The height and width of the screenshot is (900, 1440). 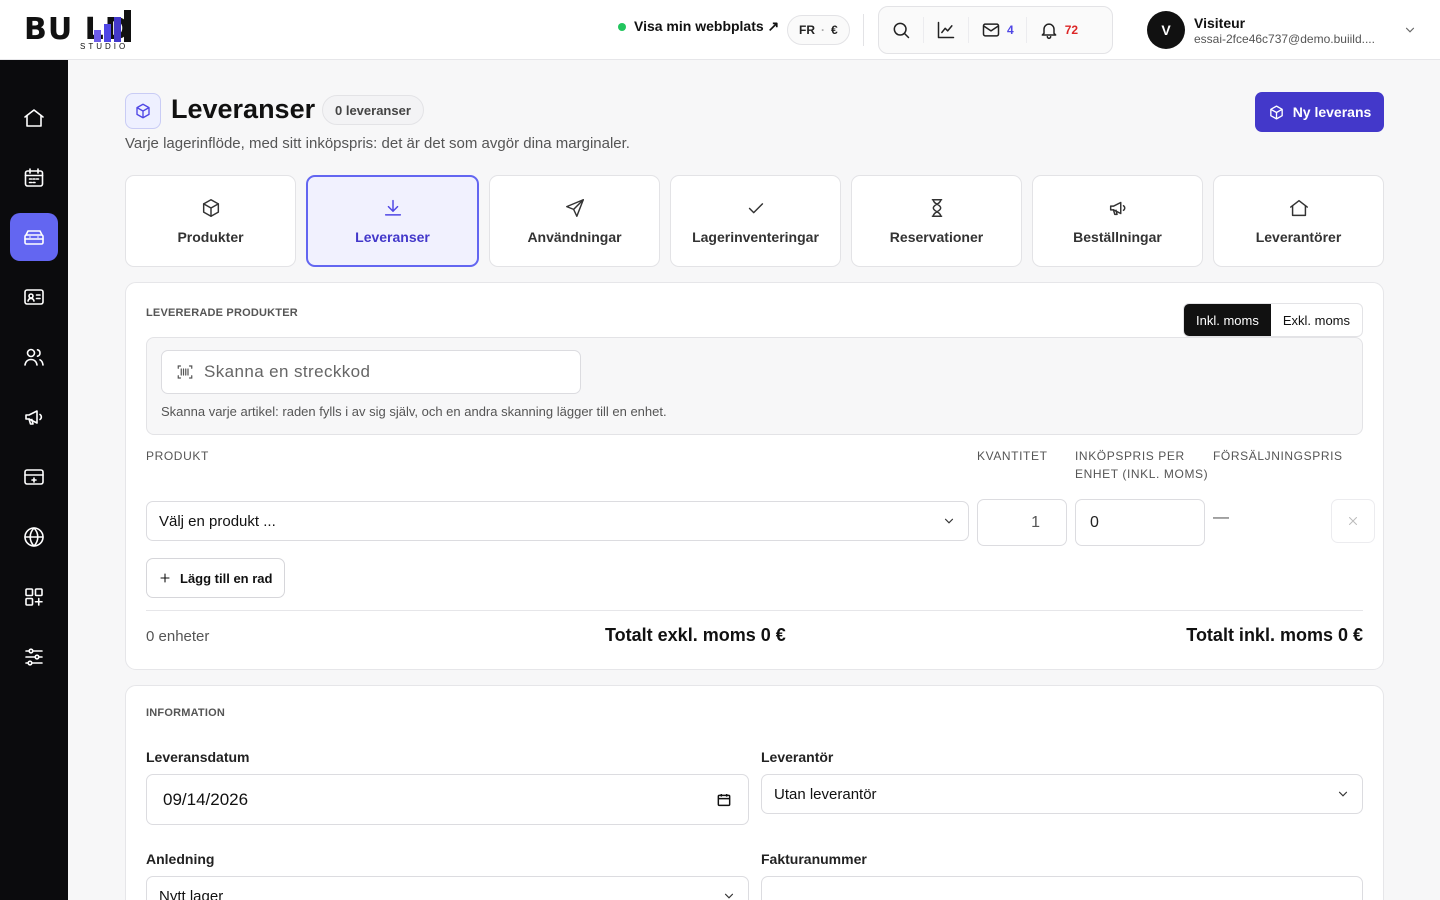 I want to click on sidebar-item-website, so click(x=34, y=537).